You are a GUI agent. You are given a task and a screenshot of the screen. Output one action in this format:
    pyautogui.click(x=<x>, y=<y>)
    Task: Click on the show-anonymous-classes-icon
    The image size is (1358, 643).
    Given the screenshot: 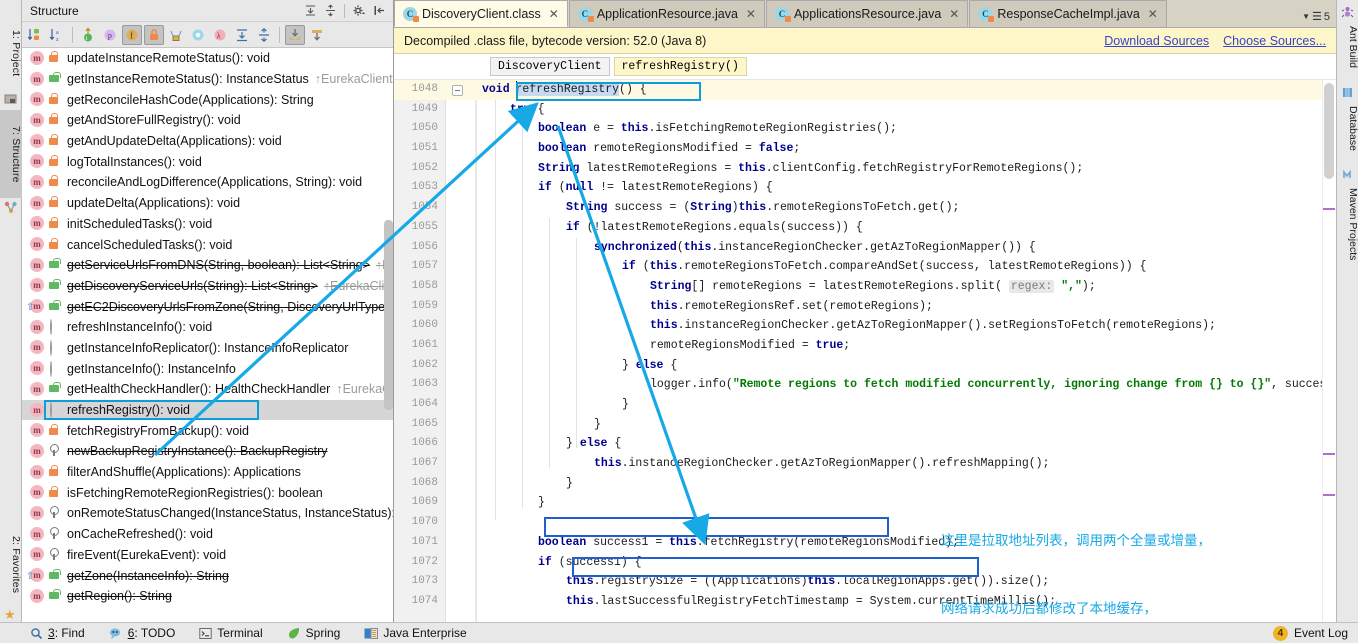 What is the action you would take?
    pyautogui.click(x=176, y=35)
    